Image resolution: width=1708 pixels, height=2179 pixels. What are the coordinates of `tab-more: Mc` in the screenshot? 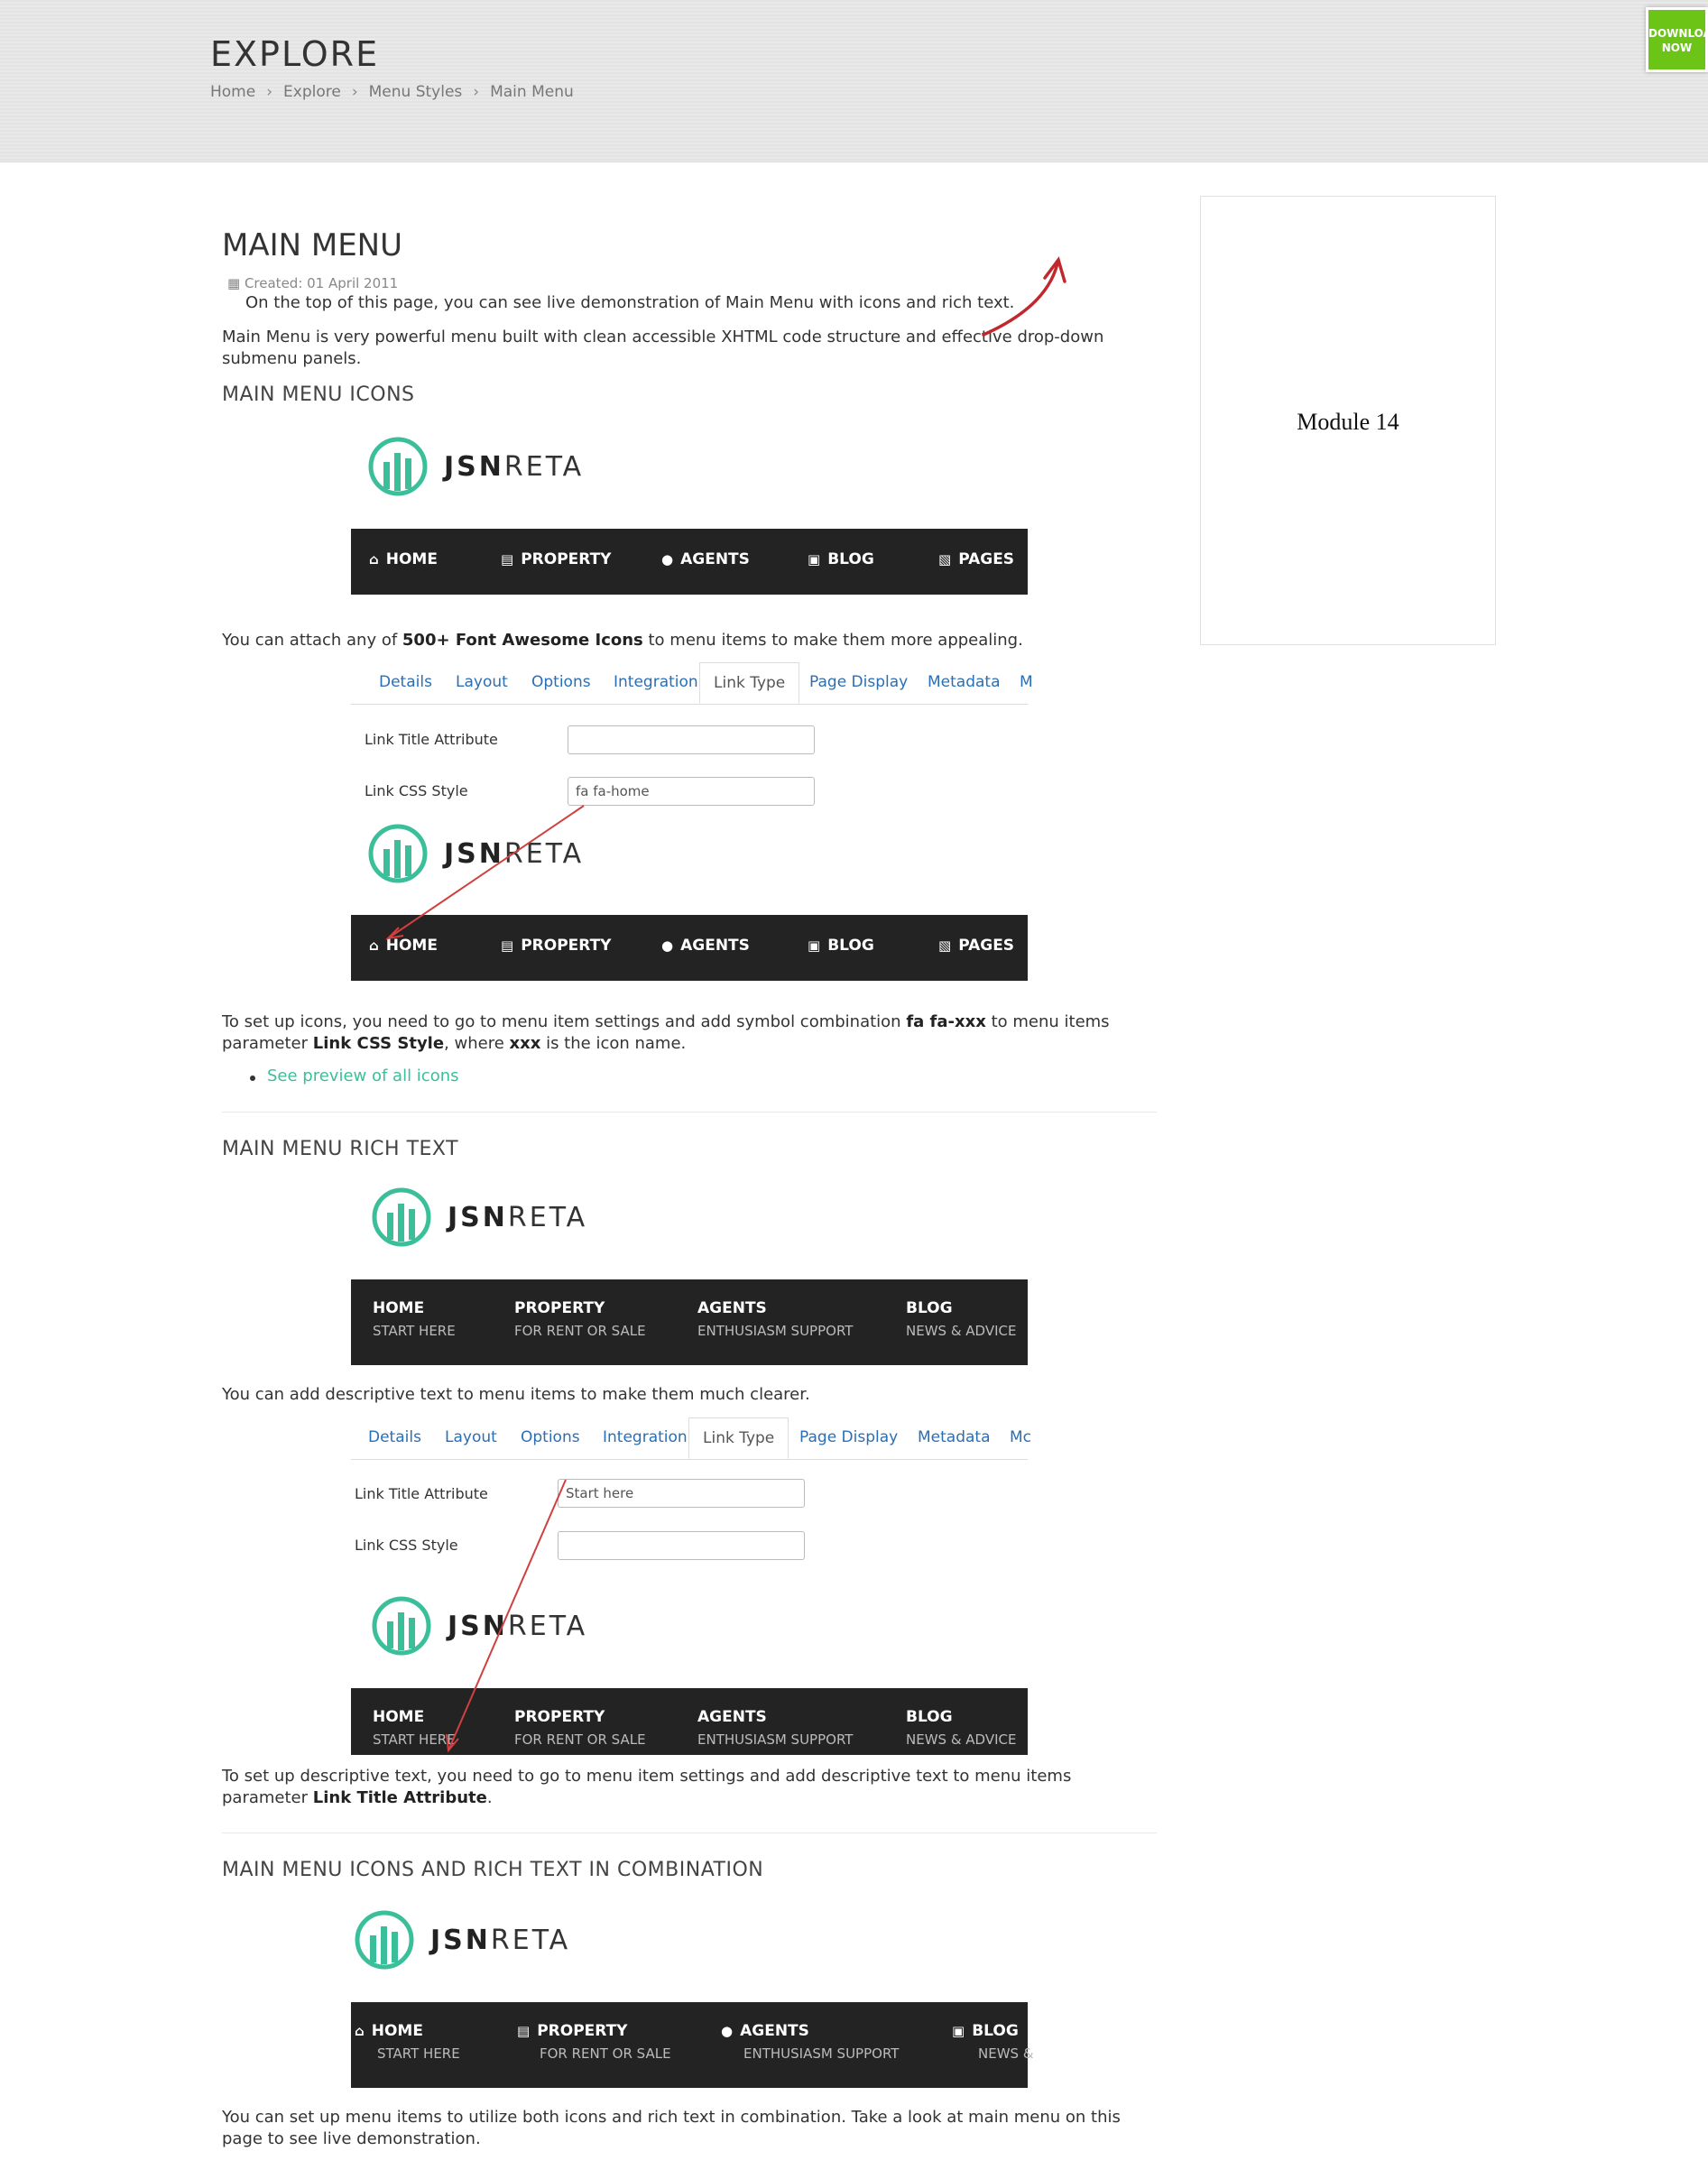 It's located at (1020, 1437).